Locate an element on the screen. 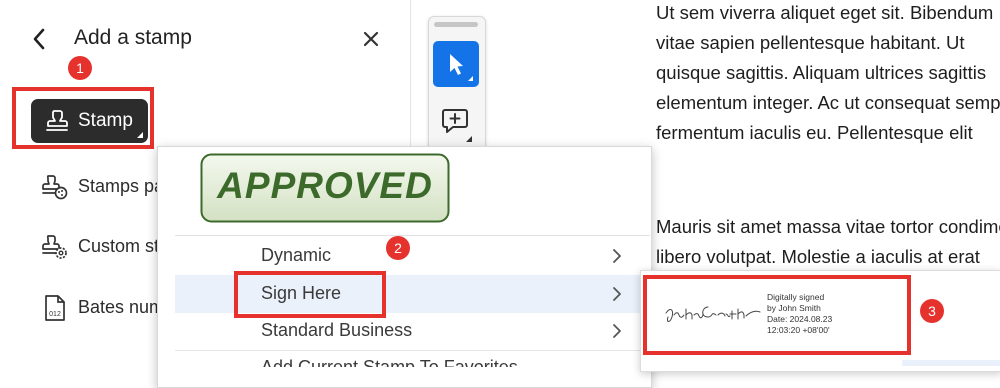 The width and height of the screenshot is (1000, 388). toolbar-drag-handle is located at coordinates (456, 24).